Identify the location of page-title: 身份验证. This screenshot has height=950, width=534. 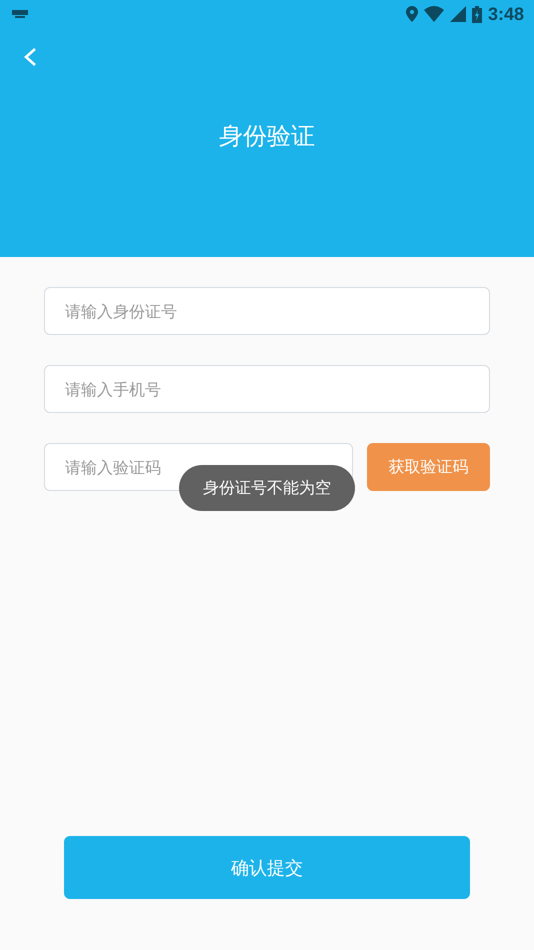
(267, 136).